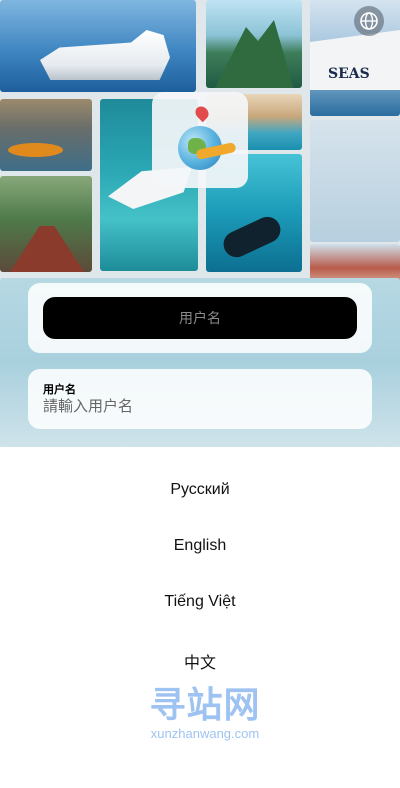 Image resolution: width=400 pixels, height=788 pixels. Describe the element at coordinates (349, 74) in the screenshot. I see `ship-name-text: SEAS` at that location.